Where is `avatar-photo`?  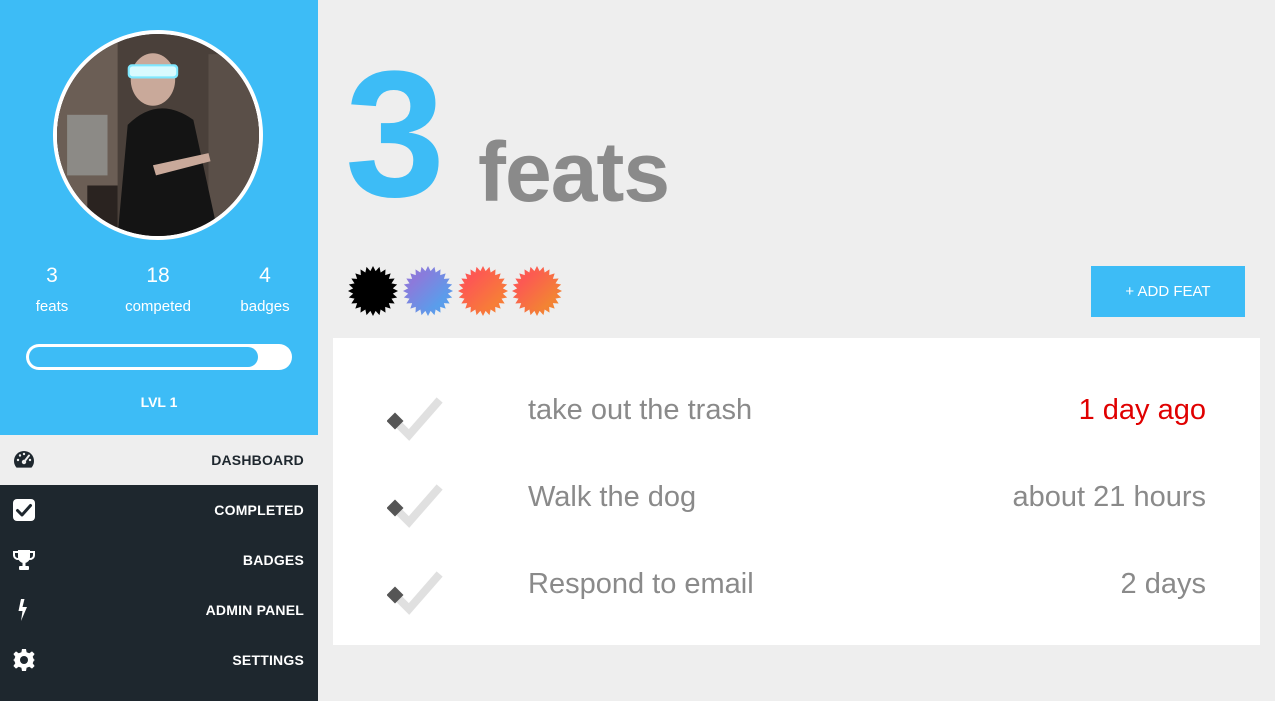 avatar-photo is located at coordinates (158, 135).